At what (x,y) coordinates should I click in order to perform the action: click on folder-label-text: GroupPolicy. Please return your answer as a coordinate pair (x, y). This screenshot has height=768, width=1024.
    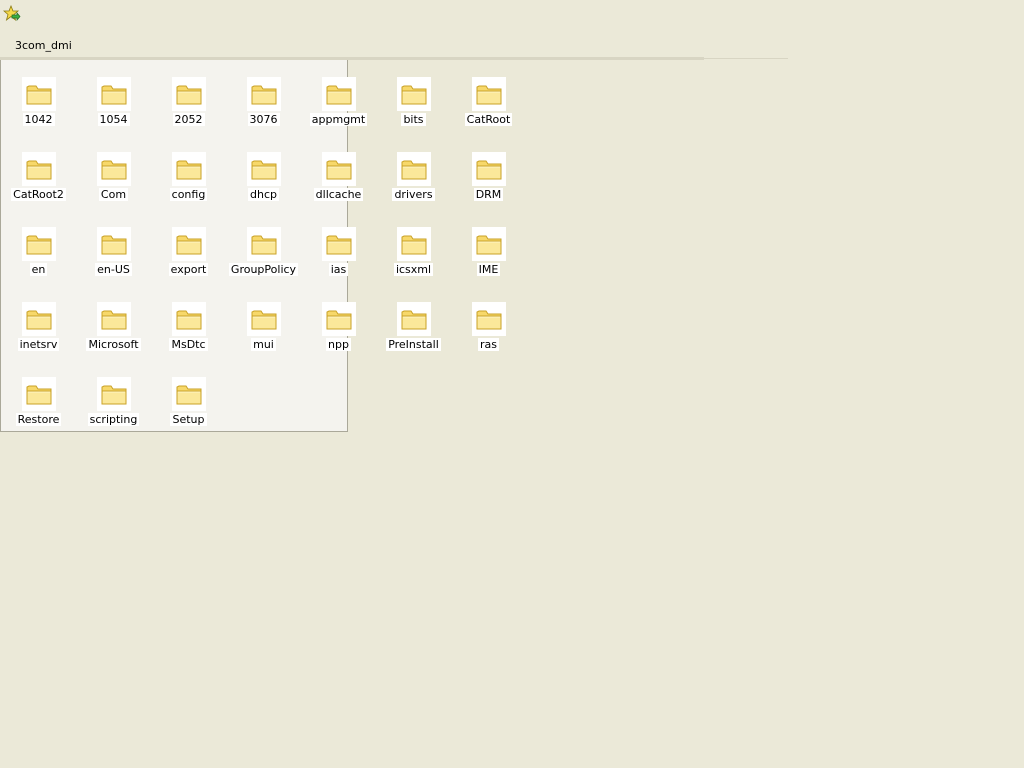
    Looking at the image, I should click on (263, 269).